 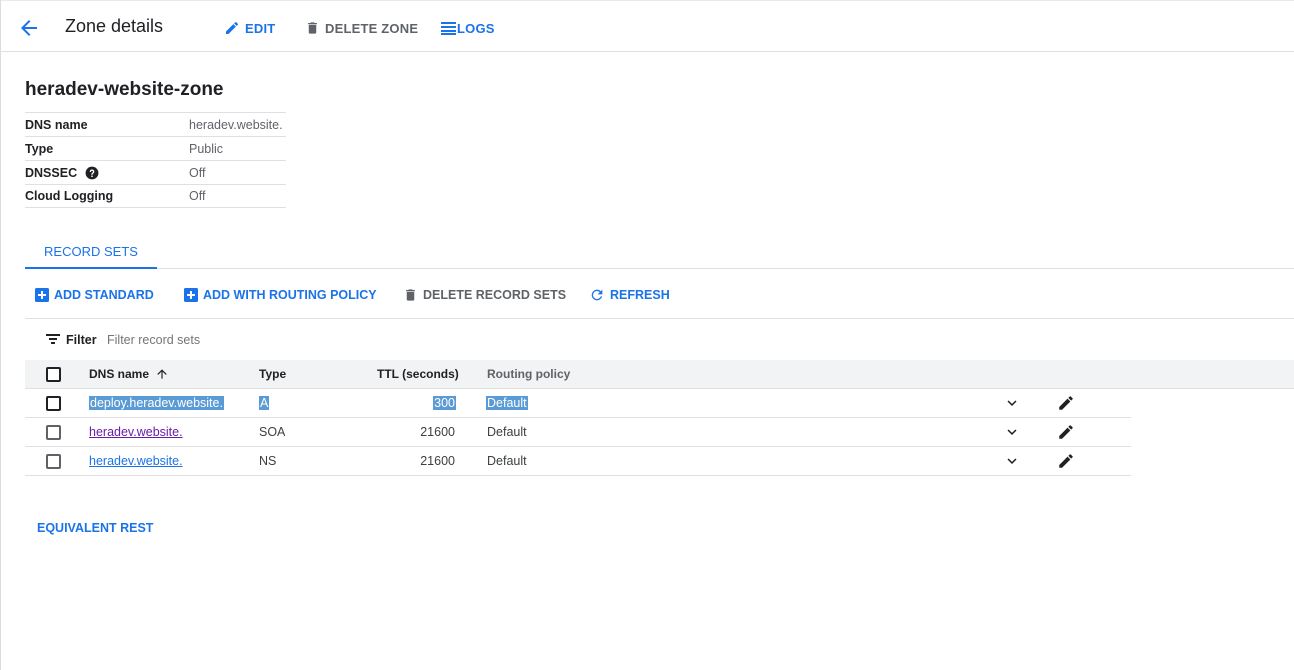 I want to click on record-type: NS, so click(x=268, y=461).